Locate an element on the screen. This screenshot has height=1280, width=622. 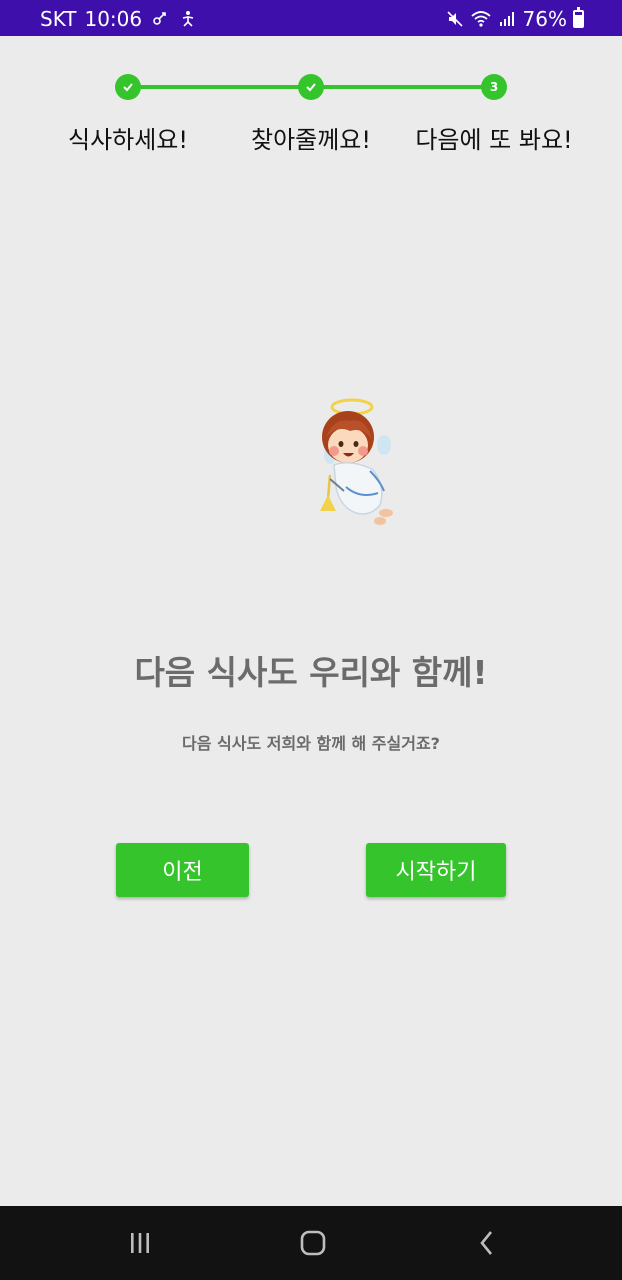
battery-icon is located at coordinates (578, 17).